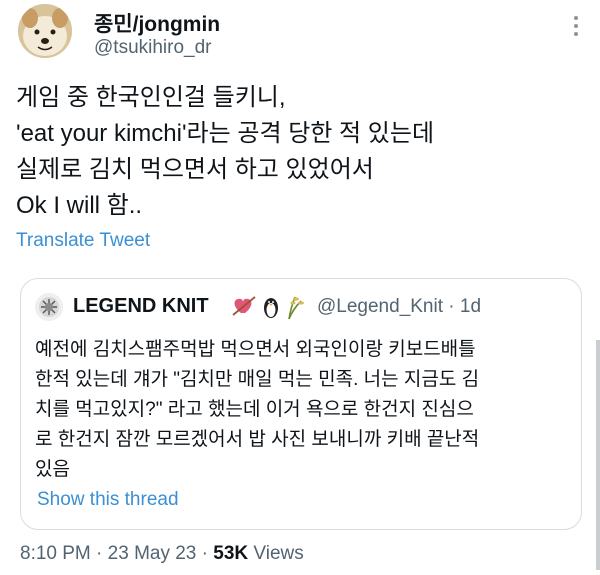 The image size is (600, 575). What do you see at coordinates (254, 409) in the screenshot?
I see `quoted-line: 치를 먹고있지?" 라고 했는데 이거 욕으로 한건지 진심으` at bounding box center [254, 409].